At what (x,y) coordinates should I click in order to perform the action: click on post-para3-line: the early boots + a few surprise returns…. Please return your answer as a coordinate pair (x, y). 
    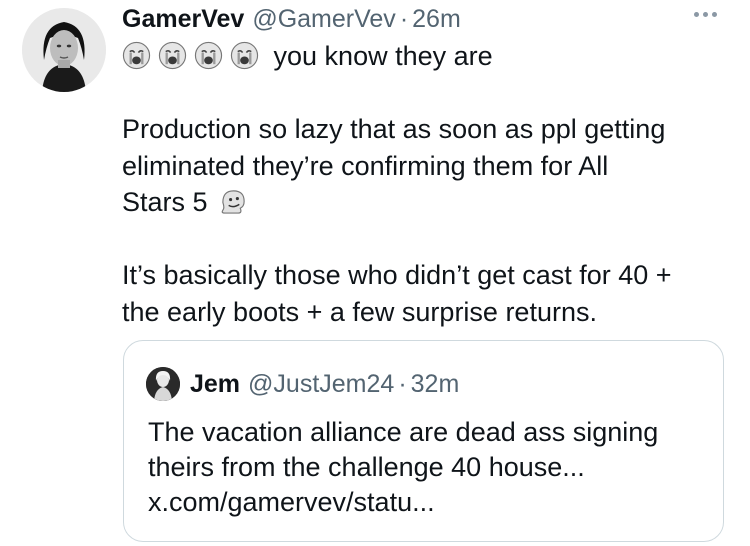
    Looking at the image, I should click on (359, 311).